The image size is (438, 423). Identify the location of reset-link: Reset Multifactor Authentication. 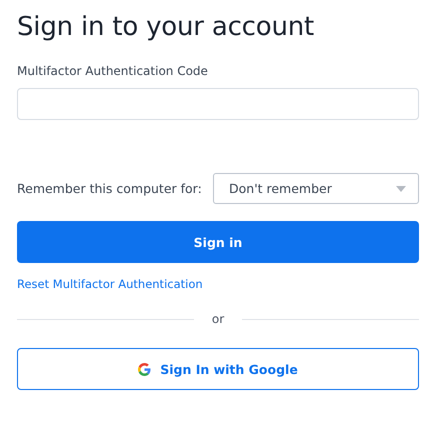
(110, 284).